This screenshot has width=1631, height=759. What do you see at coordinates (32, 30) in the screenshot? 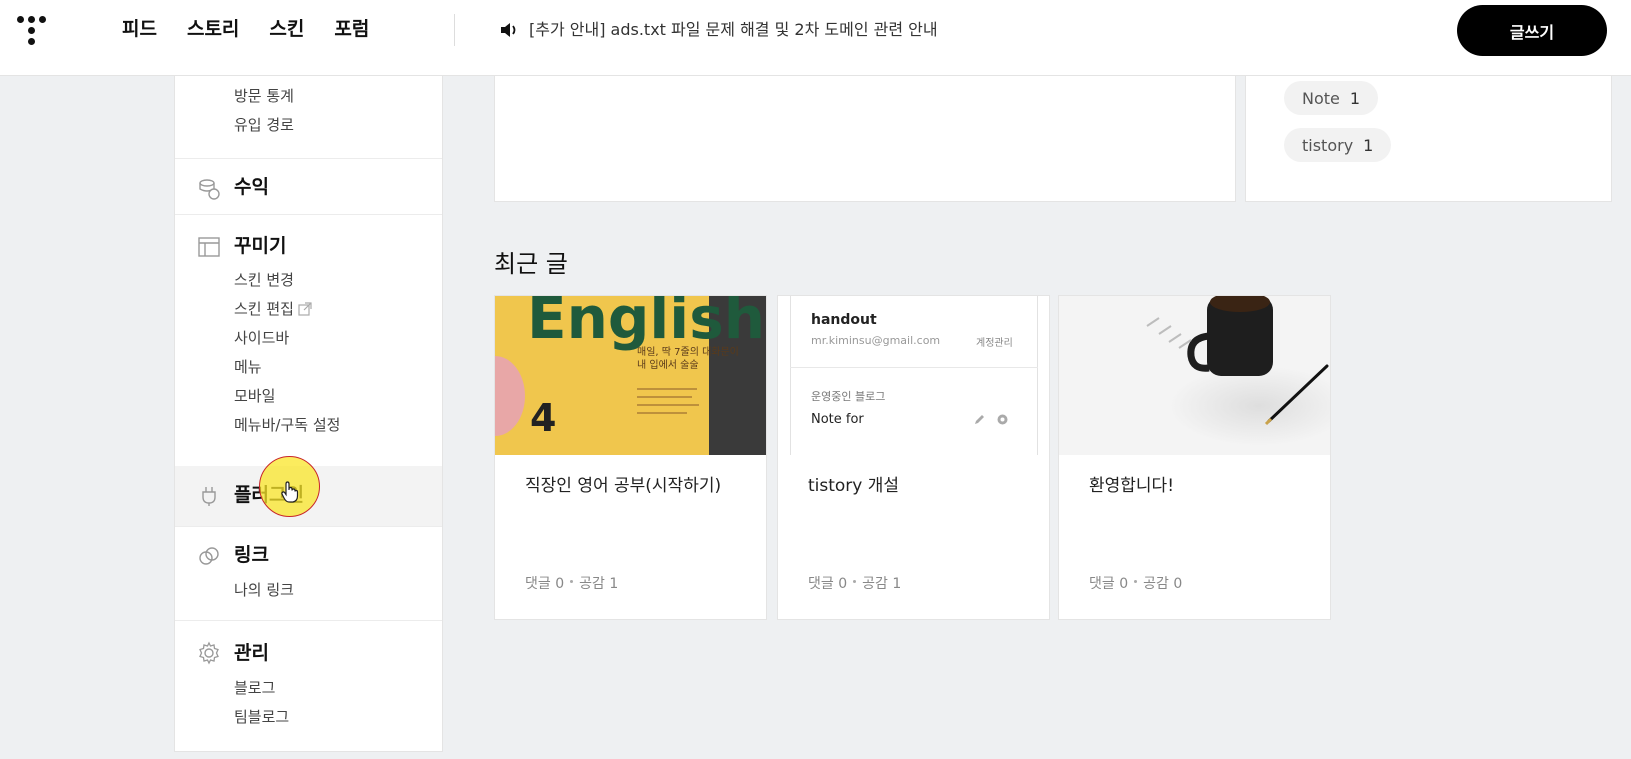
I see `tistory-logo-icon` at bounding box center [32, 30].